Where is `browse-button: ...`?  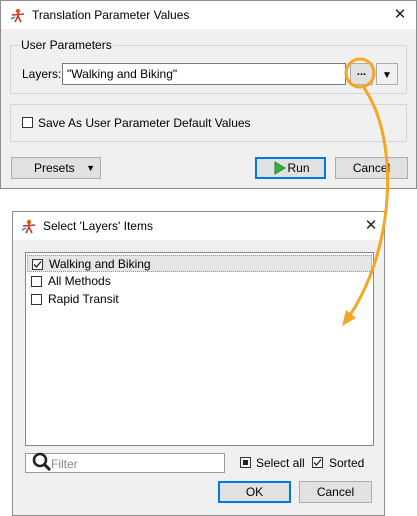
browse-button: ... is located at coordinates (361, 74).